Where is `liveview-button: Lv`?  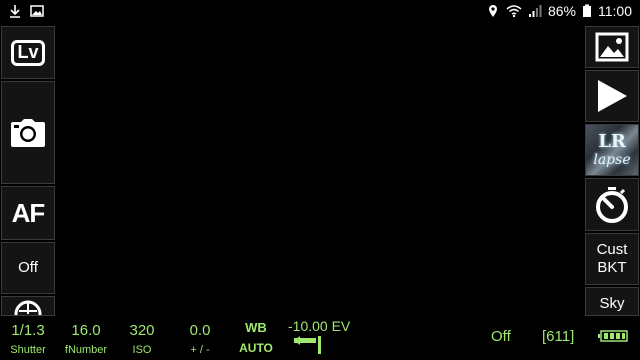
liveview-button: Lv is located at coordinates (28, 52).